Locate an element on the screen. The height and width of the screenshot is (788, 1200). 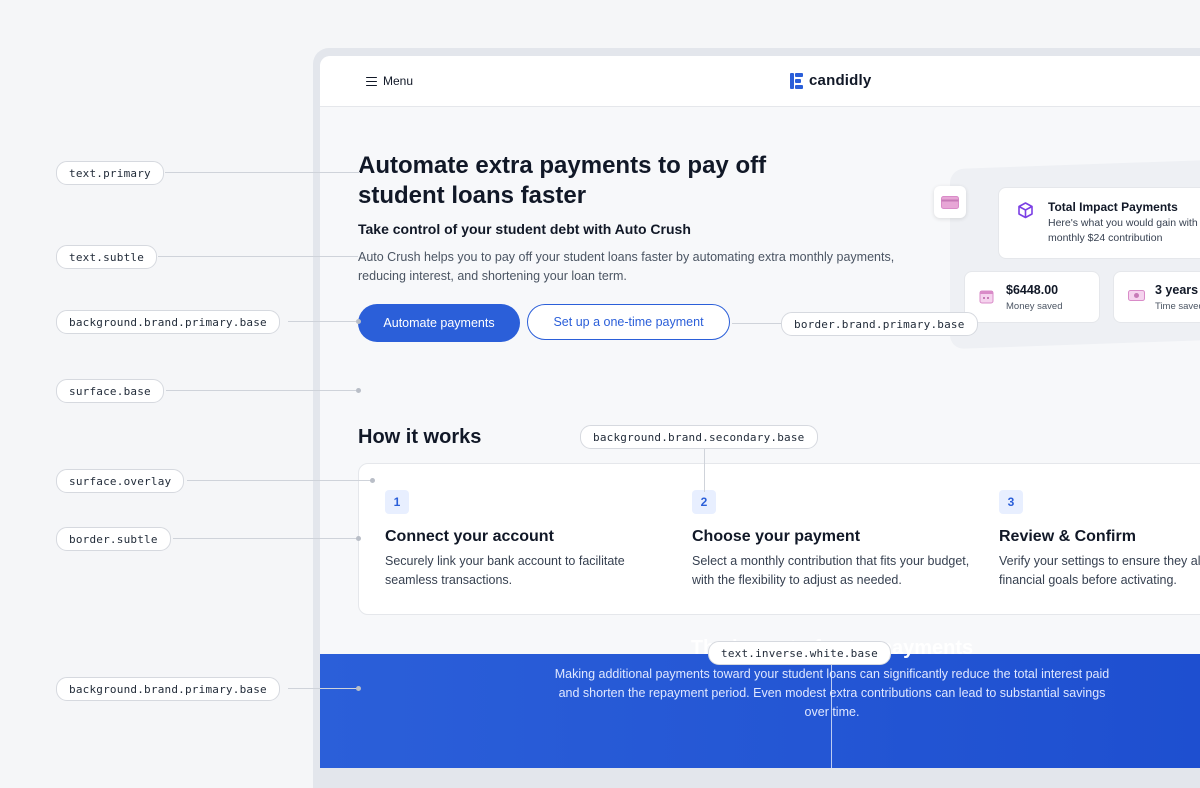
money-saved-label: Money saved is located at coordinates (1034, 306).